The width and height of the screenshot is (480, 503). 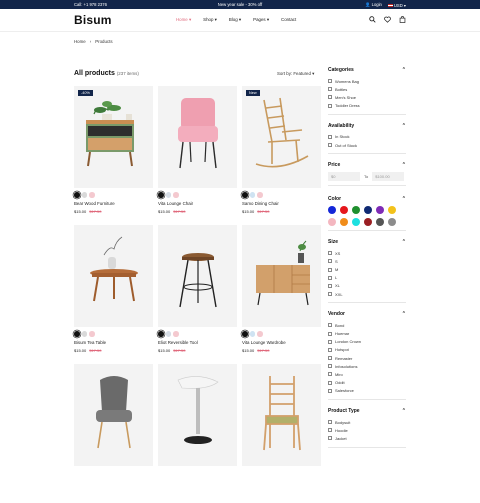 What do you see at coordinates (281, 155) in the screenshot?
I see `product-card: New Samo Dining Chair $15.00 $17.50` at bounding box center [281, 155].